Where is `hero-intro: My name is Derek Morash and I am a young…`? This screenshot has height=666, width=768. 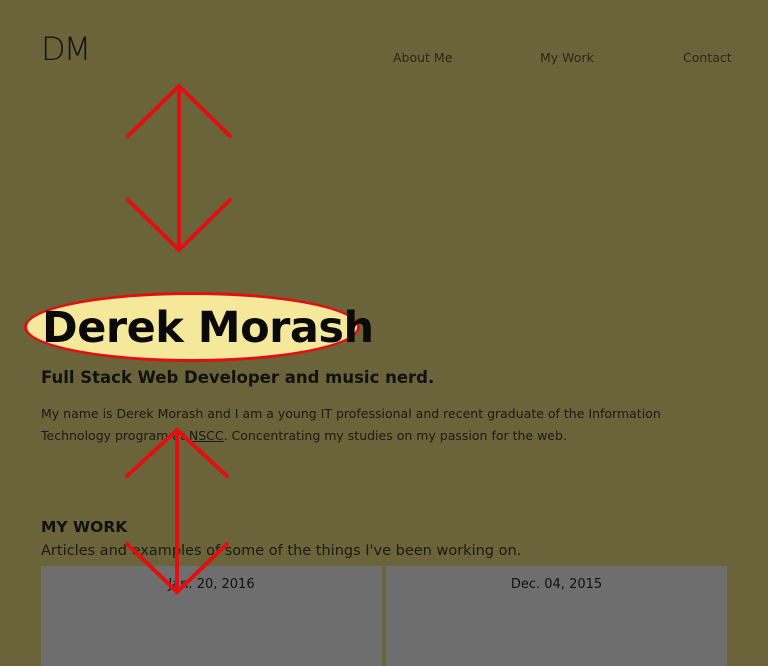 hero-intro: My name is Derek Morash and I am a young… is located at coordinates (361, 425).